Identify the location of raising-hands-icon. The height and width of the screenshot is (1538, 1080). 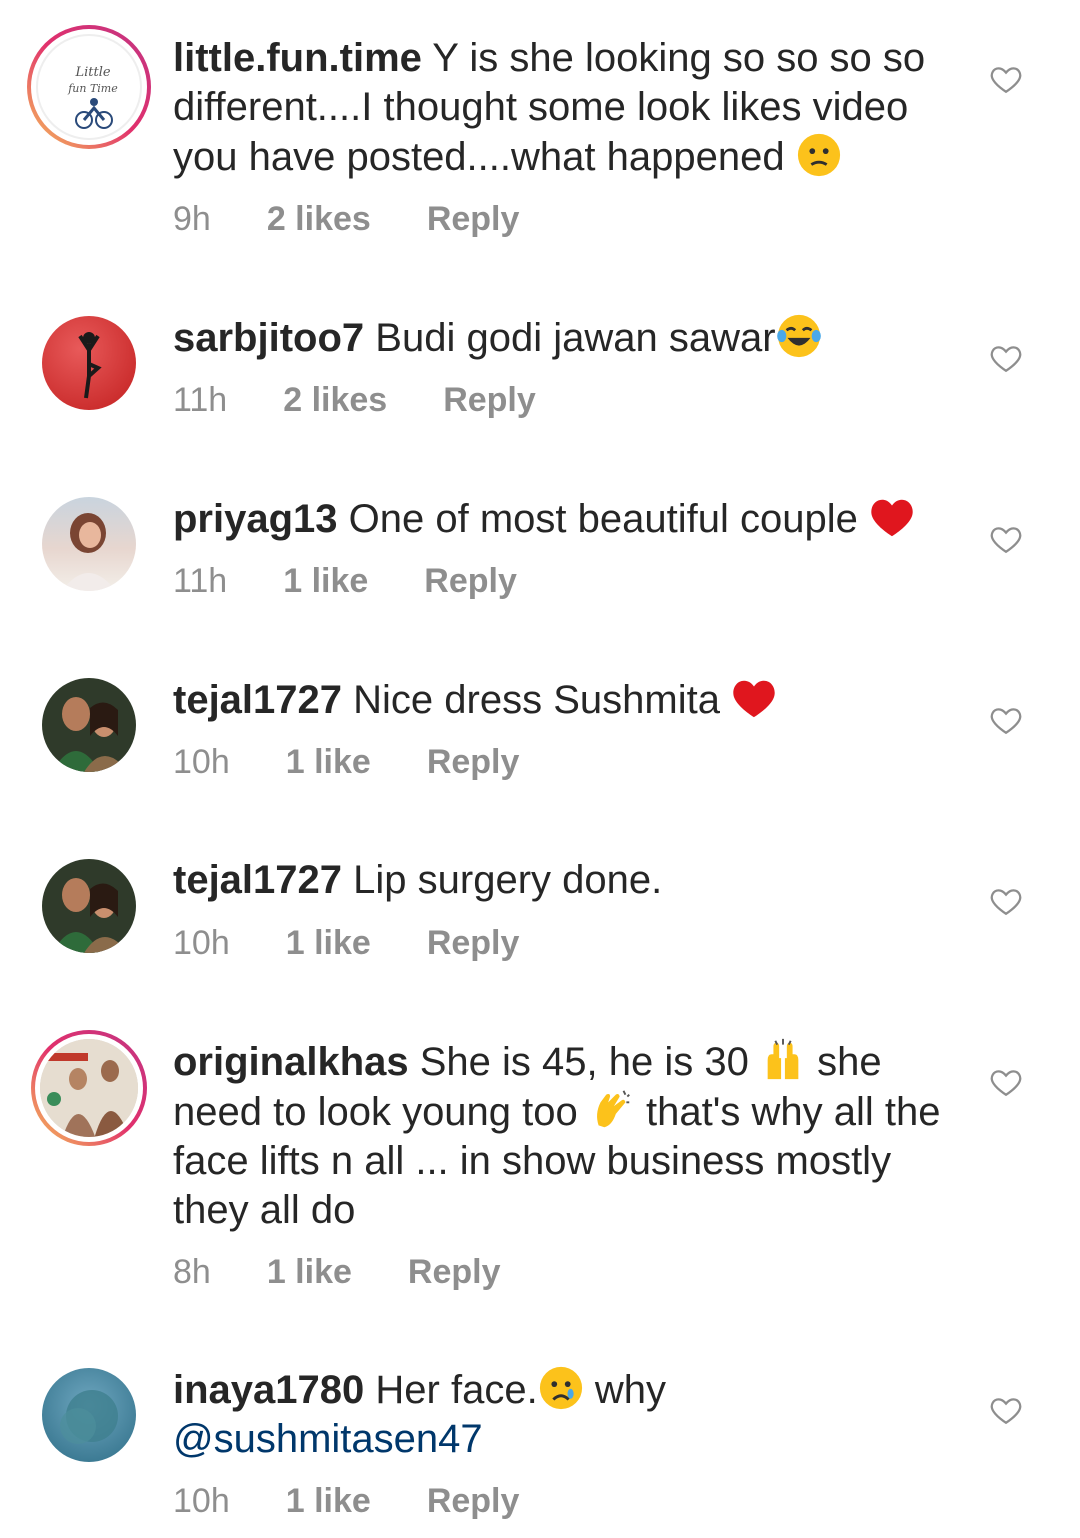
(783, 1059).